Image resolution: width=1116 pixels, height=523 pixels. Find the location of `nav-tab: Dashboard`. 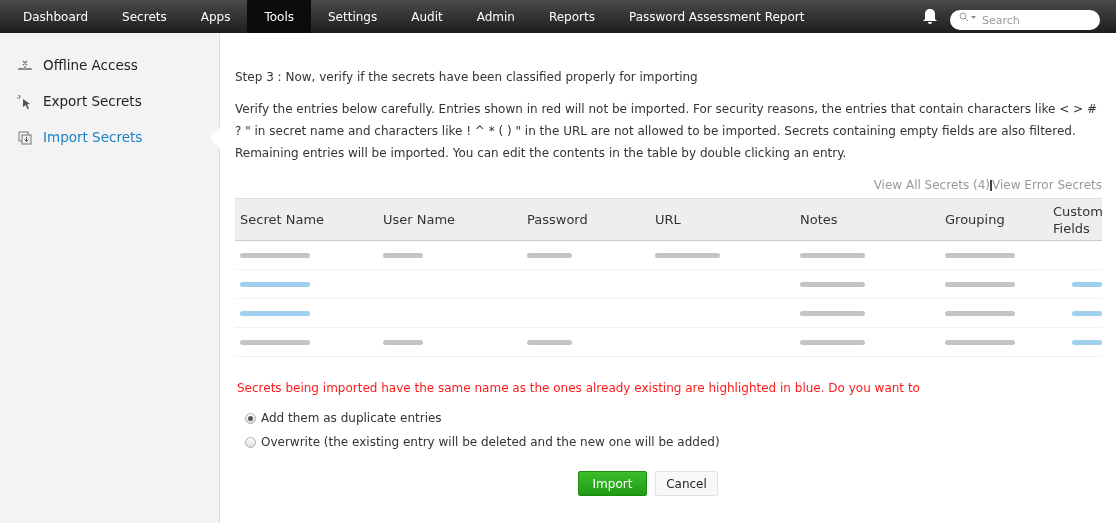

nav-tab: Dashboard is located at coordinates (56, 16).